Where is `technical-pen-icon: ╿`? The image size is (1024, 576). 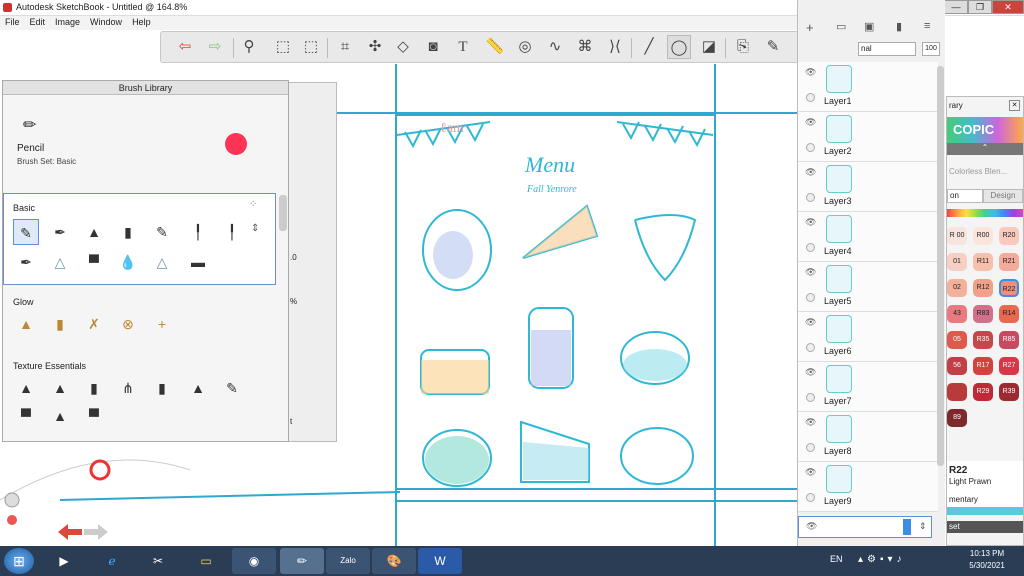
technical-pen-icon: ╿ is located at coordinates (232, 232).